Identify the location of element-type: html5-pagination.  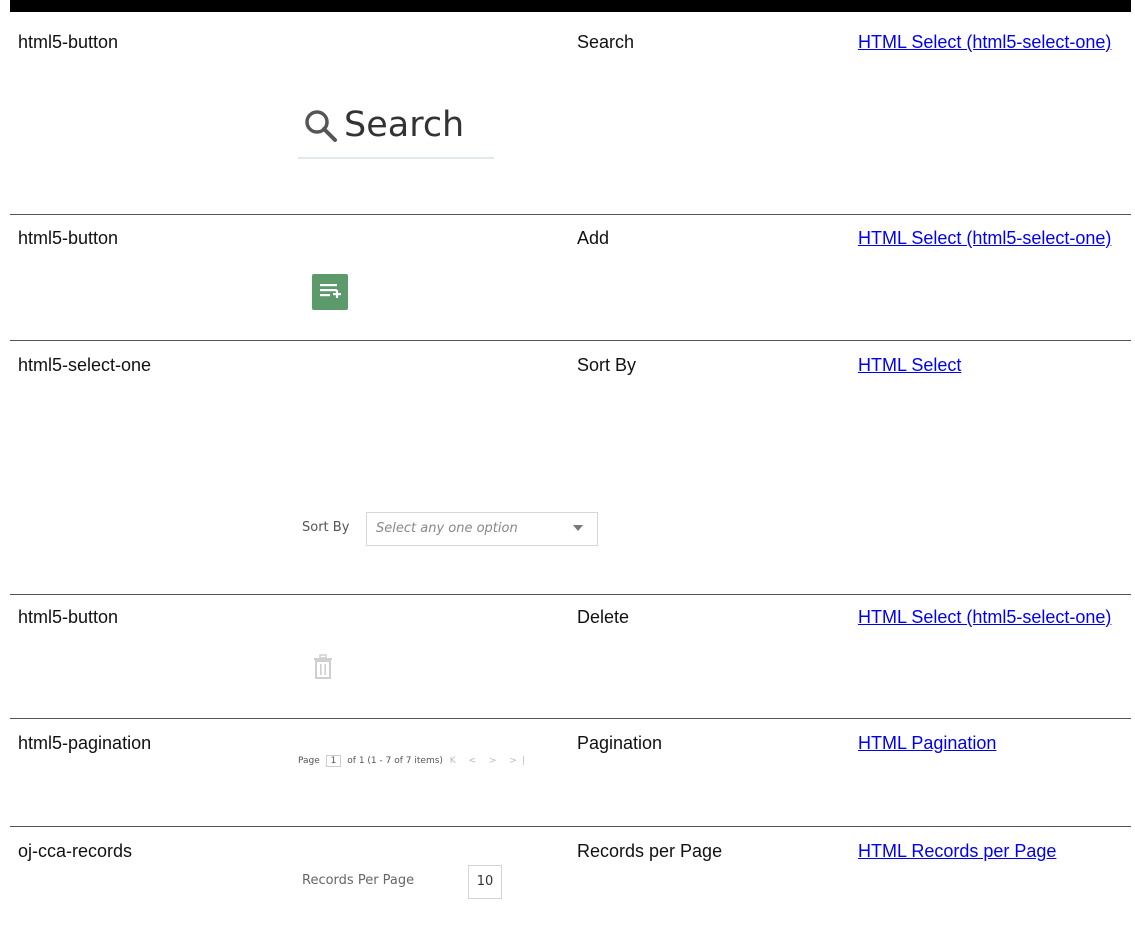
(85, 743).